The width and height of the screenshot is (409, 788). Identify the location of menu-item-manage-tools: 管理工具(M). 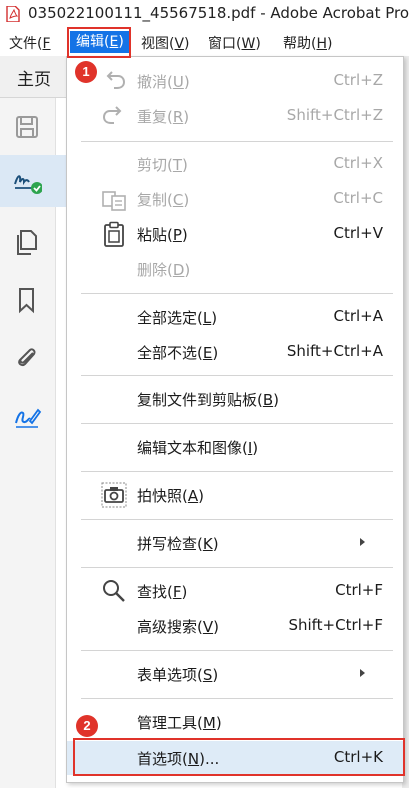
(236, 722).